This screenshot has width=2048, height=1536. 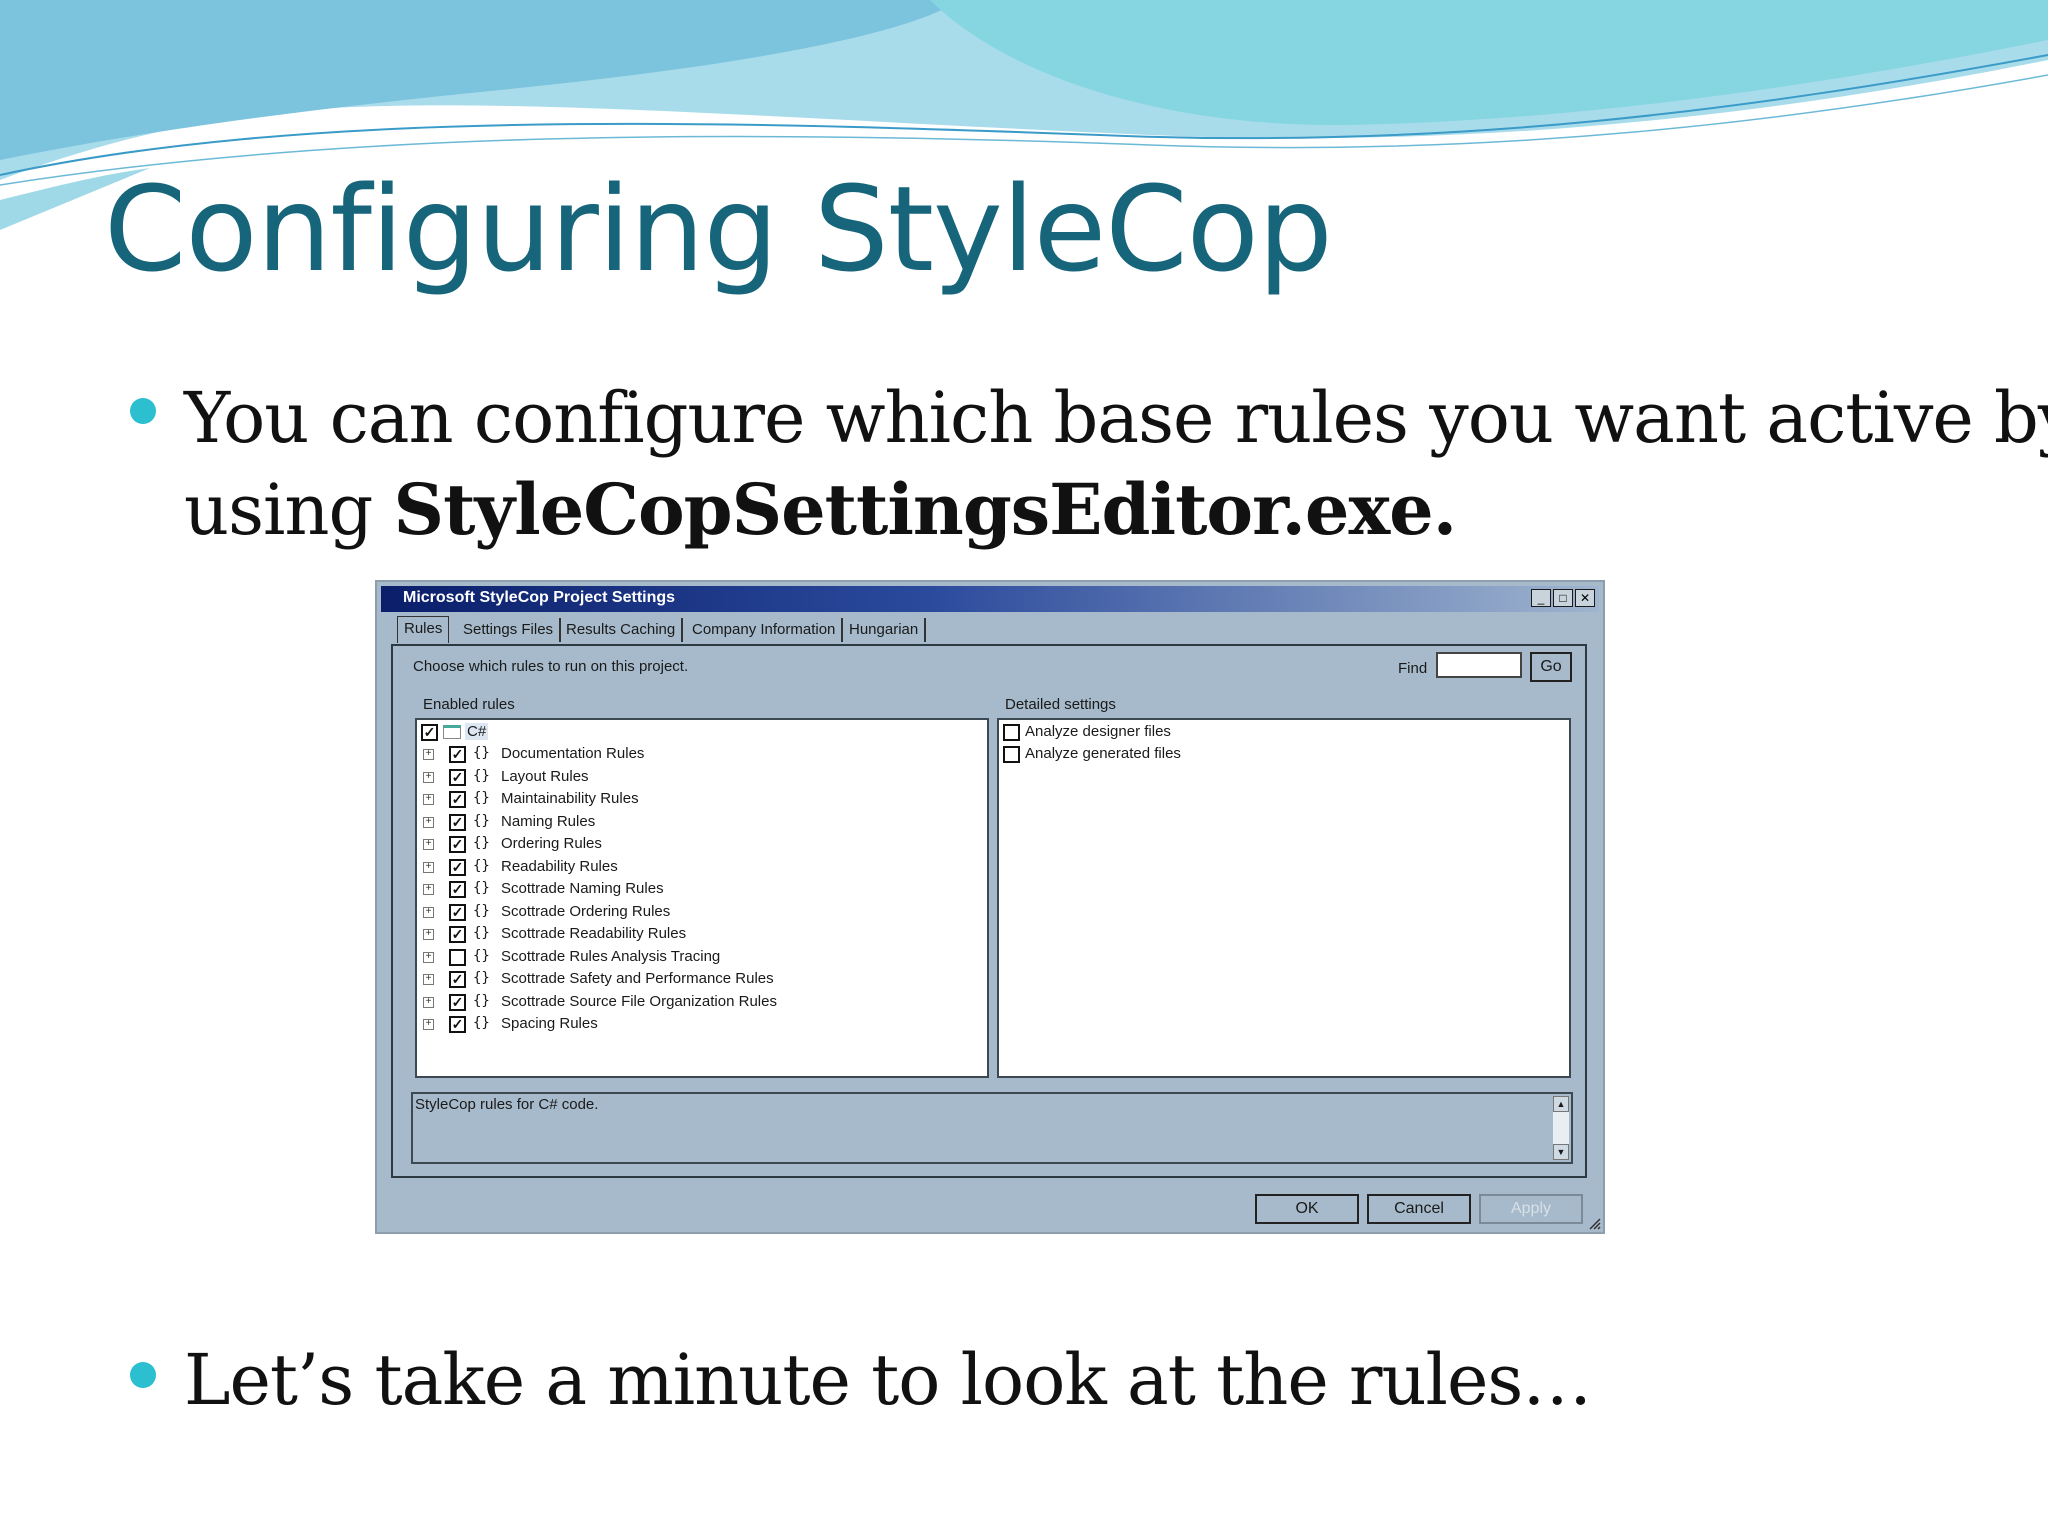 I want to click on analyze-generated-checkbox, so click(x=1011, y=754).